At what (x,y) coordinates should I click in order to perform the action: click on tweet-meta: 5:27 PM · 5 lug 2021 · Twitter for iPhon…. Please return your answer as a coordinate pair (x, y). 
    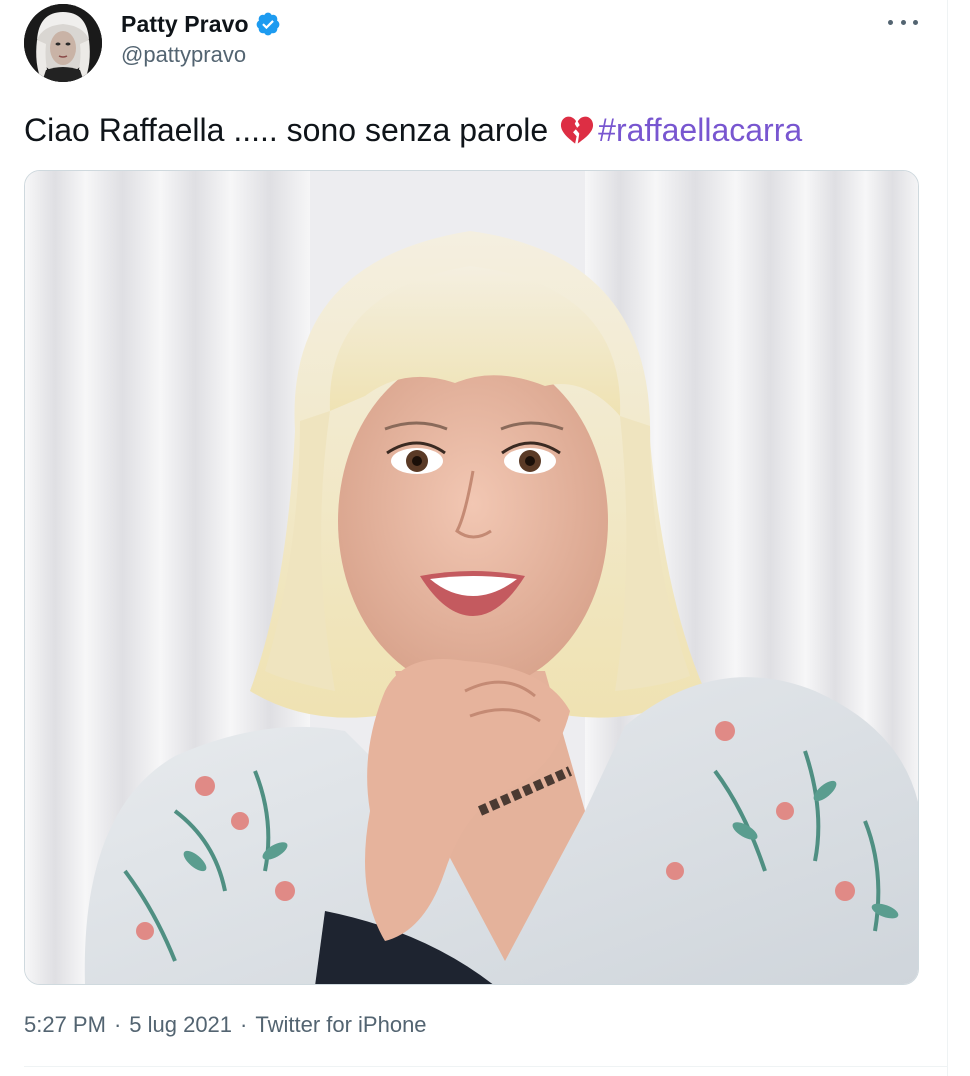
    Looking at the image, I should click on (225, 1025).